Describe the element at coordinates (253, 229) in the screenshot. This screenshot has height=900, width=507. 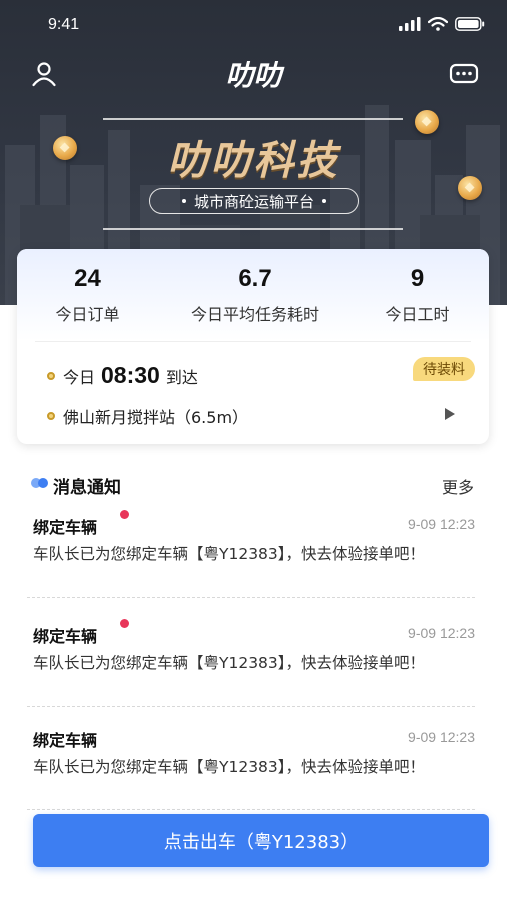
I see `hero-divider-bottom` at that location.